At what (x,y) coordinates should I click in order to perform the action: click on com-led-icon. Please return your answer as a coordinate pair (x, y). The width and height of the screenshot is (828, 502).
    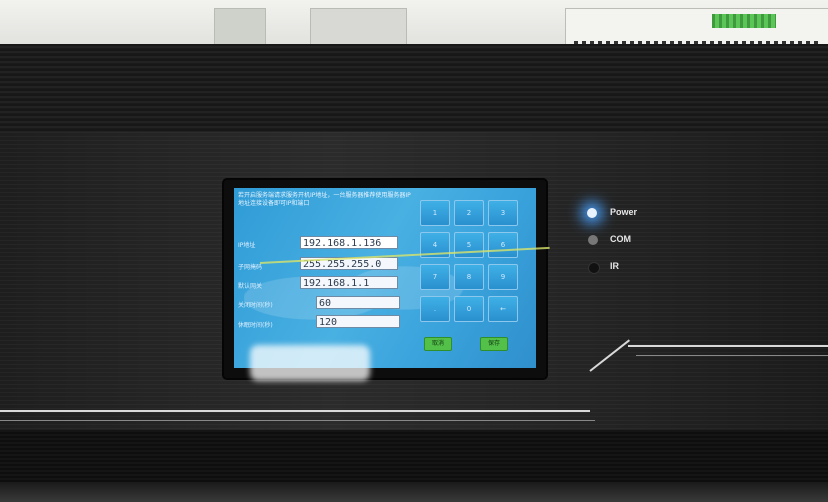
    Looking at the image, I should click on (593, 240).